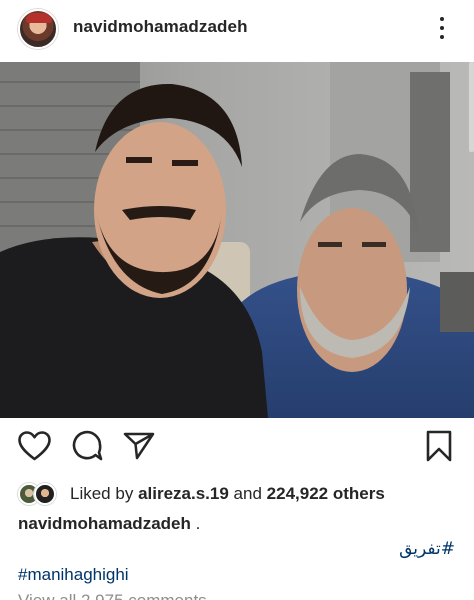  What do you see at coordinates (427, 549) in the screenshot?
I see `hashtag-link: #تفریق` at bounding box center [427, 549].